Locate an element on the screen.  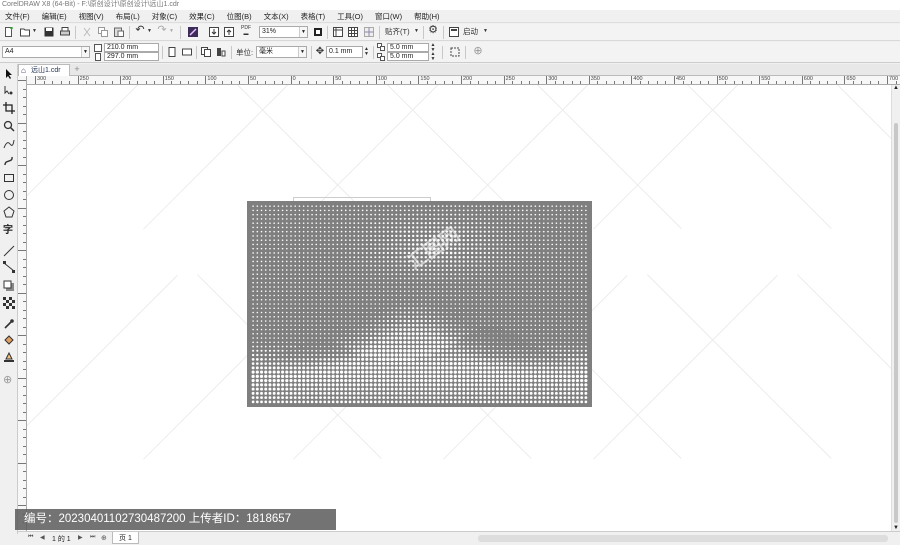
menu-item: 文件(F) is located at coordinates (18, 16).